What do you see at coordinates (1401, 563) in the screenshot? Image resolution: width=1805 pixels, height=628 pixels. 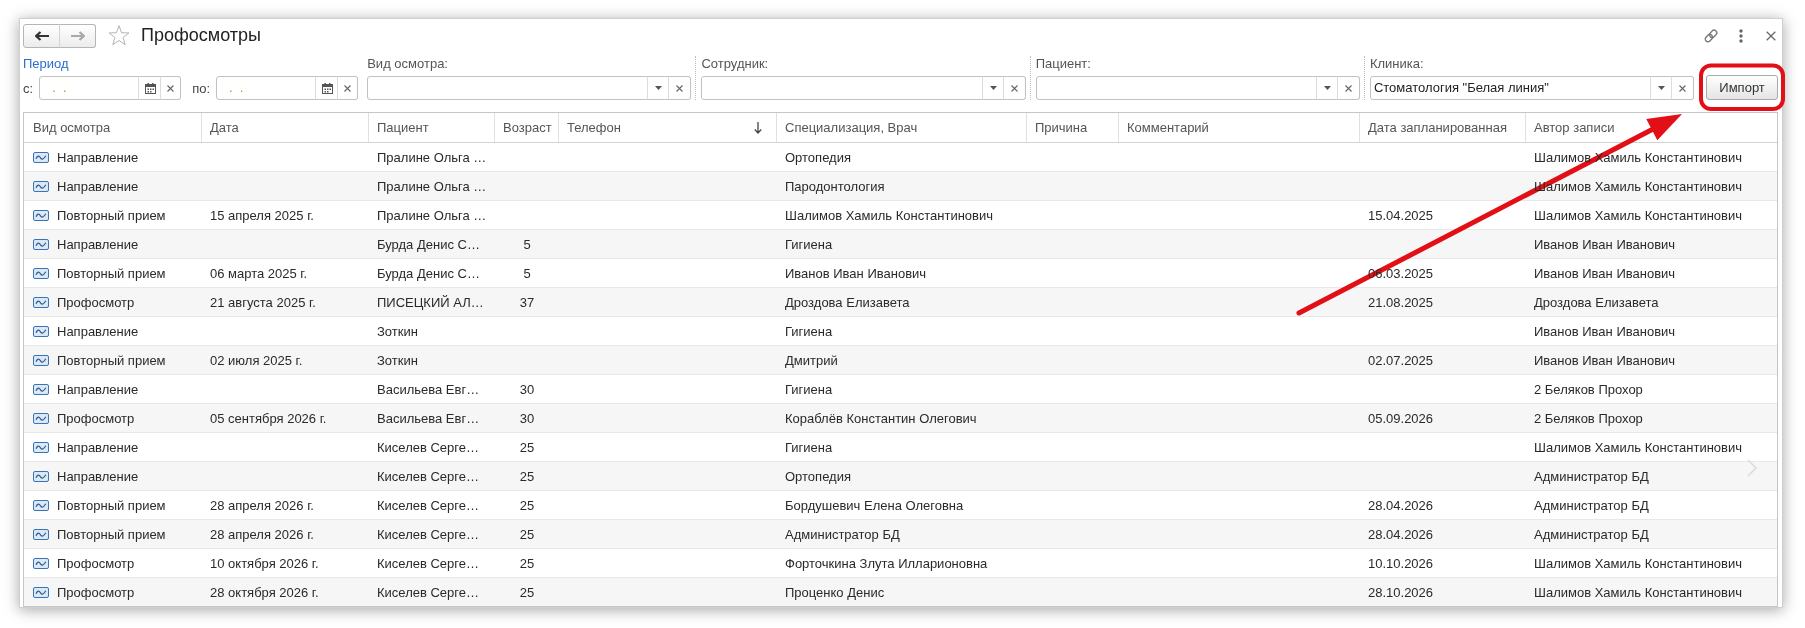 I see `planned-date: 10.10.2026` at bounding box center [1401, 563].